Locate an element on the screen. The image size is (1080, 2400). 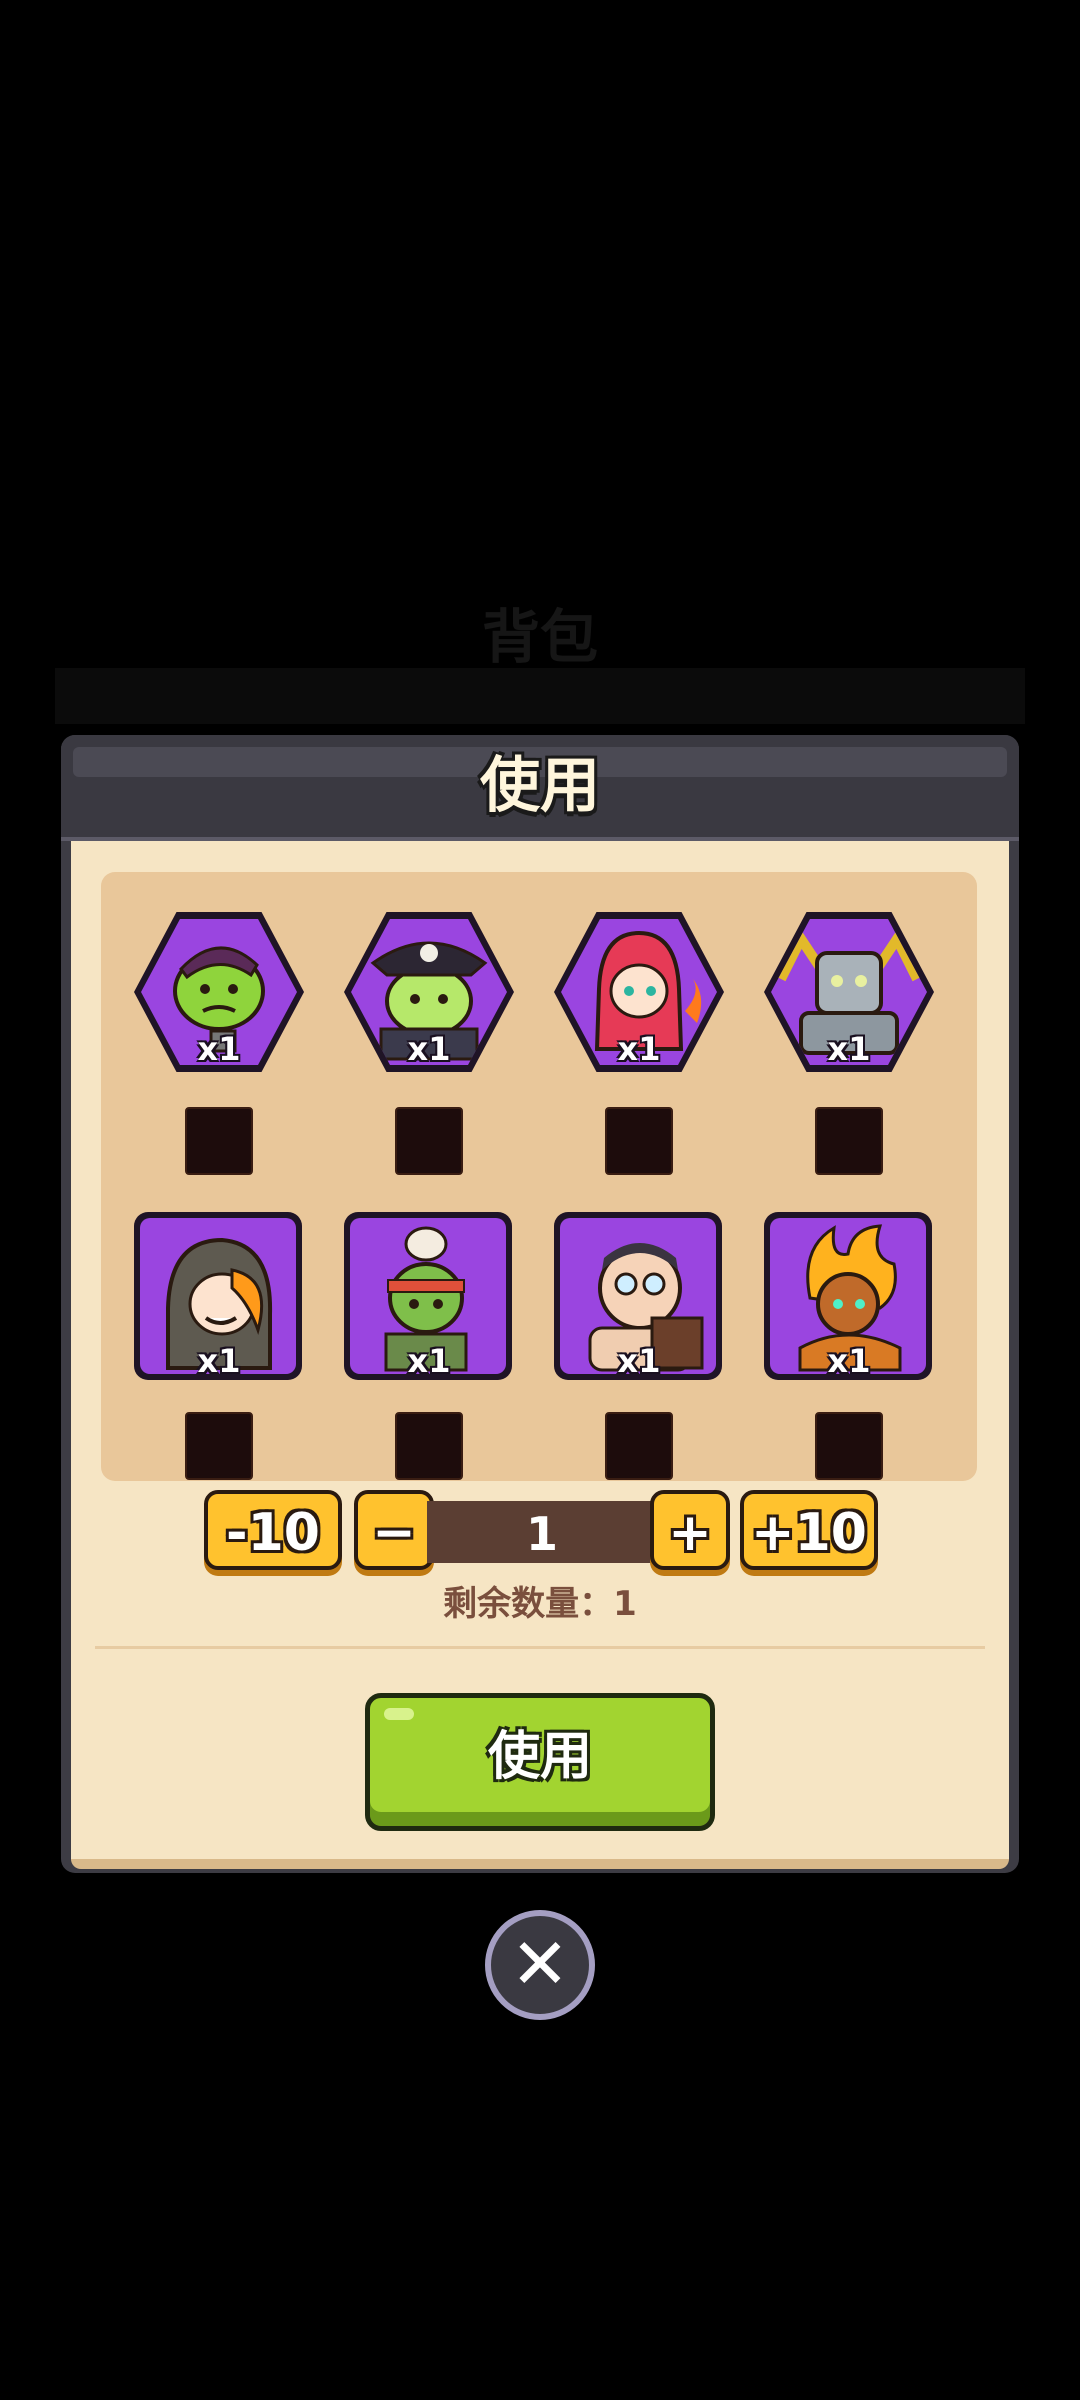
item-slot-bald-brawler: x1 is located at coordinates (639, 1346).